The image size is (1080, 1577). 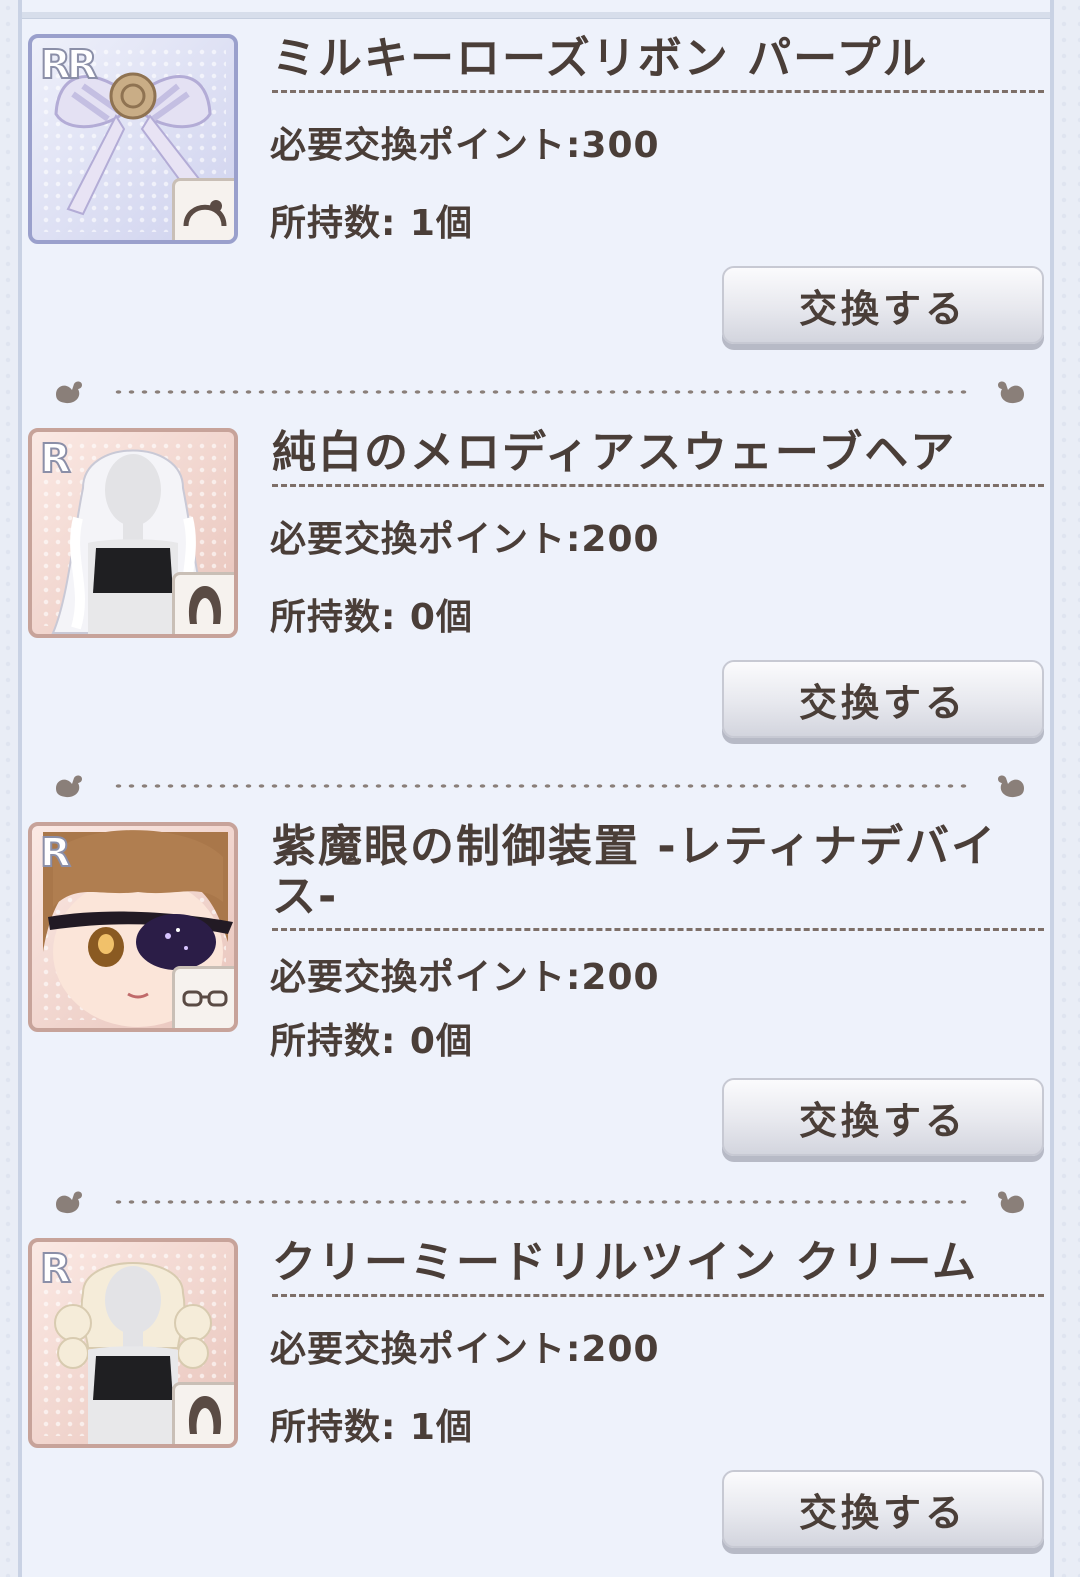 I want to click on rarity-badge: RR, so click(x=69, y=65).